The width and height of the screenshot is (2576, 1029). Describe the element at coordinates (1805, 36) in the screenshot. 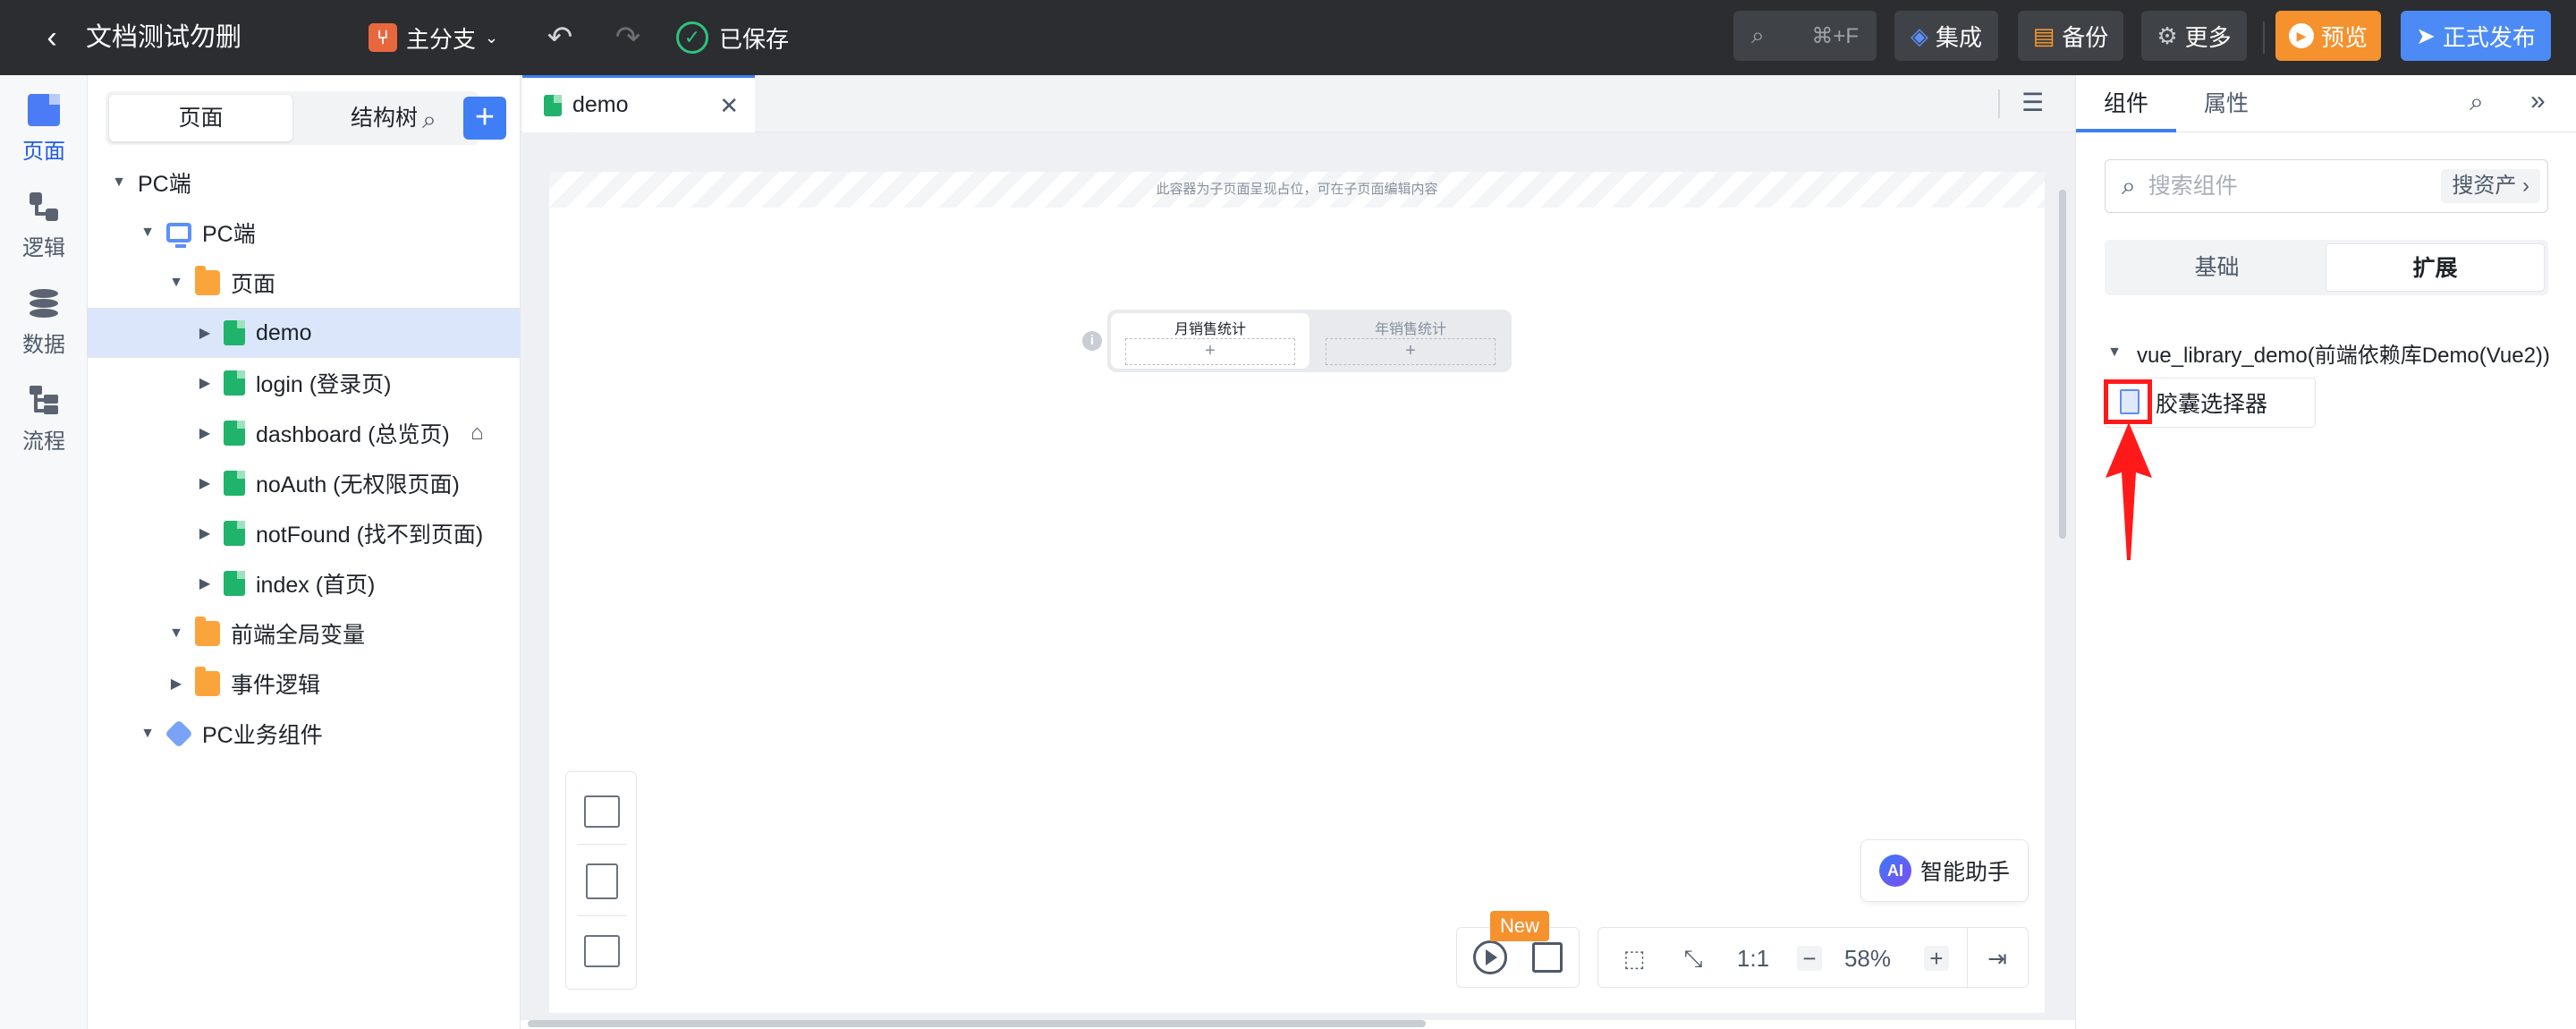

I see `global-search-button: ⌕ ⌘+F` at that location.